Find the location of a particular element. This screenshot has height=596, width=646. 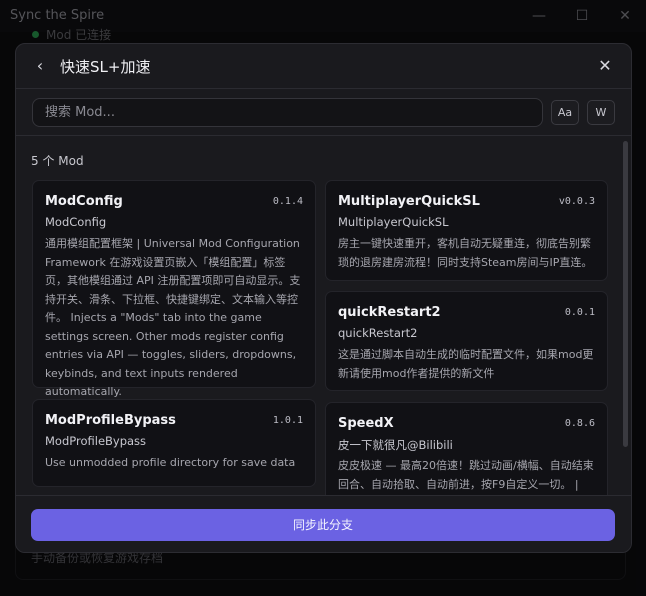

dialog-title: 快速SL+加速 is located at coordinates (105, 67).